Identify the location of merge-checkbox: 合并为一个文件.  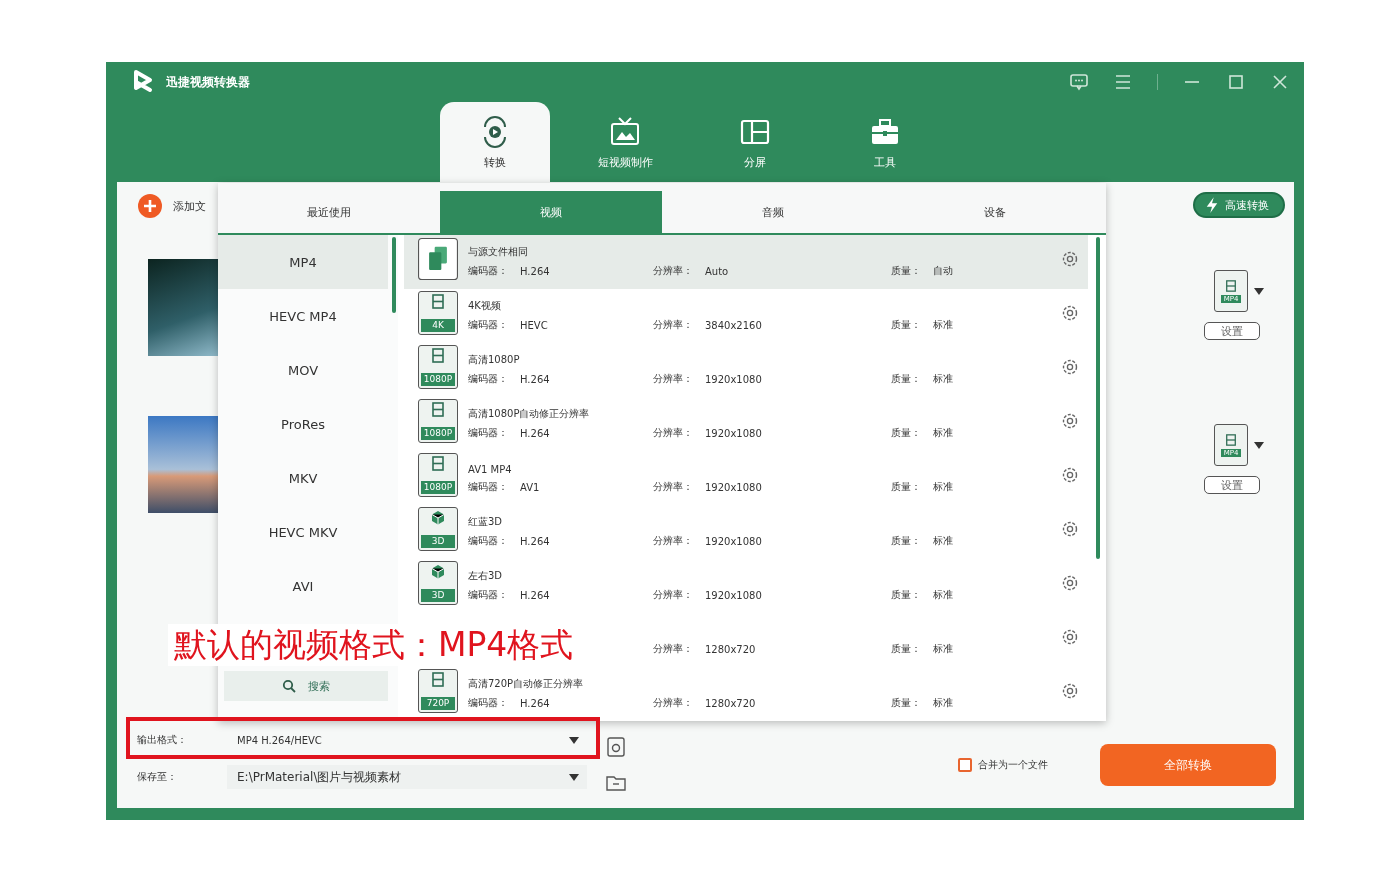
(1003, 765).